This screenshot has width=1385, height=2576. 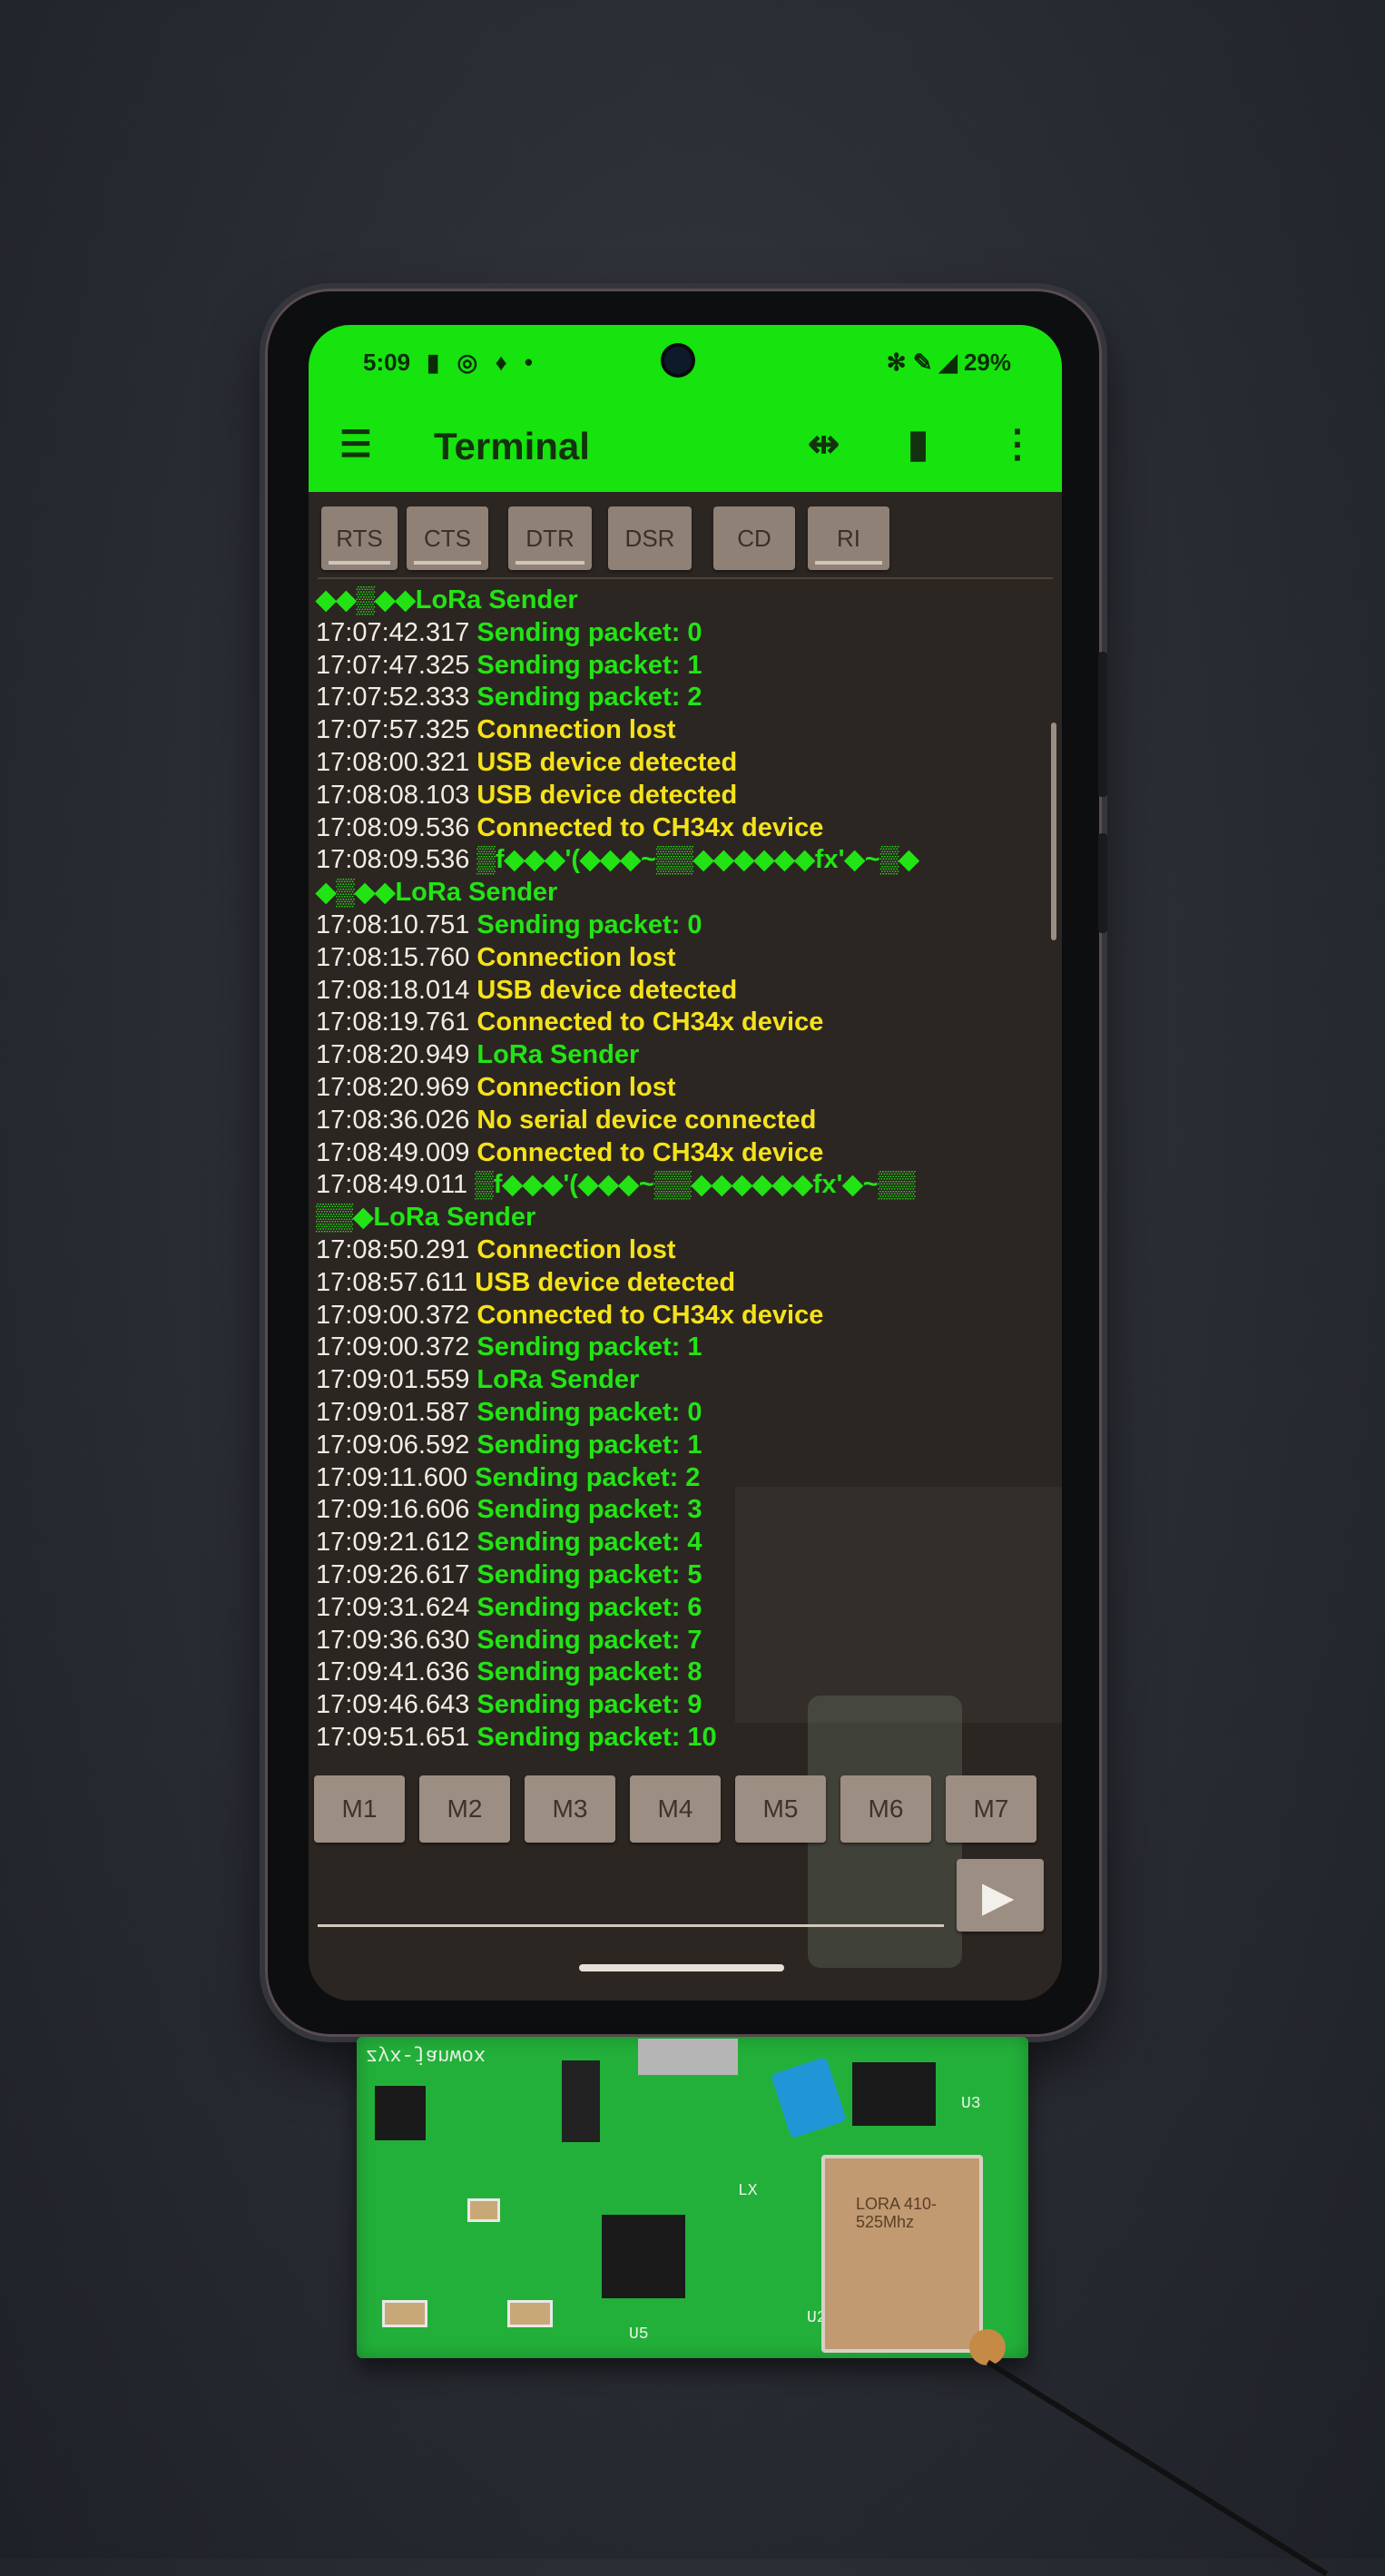 I want to click on terminal-timestamp: 17:08:08.103, so click(x=393, y=795).